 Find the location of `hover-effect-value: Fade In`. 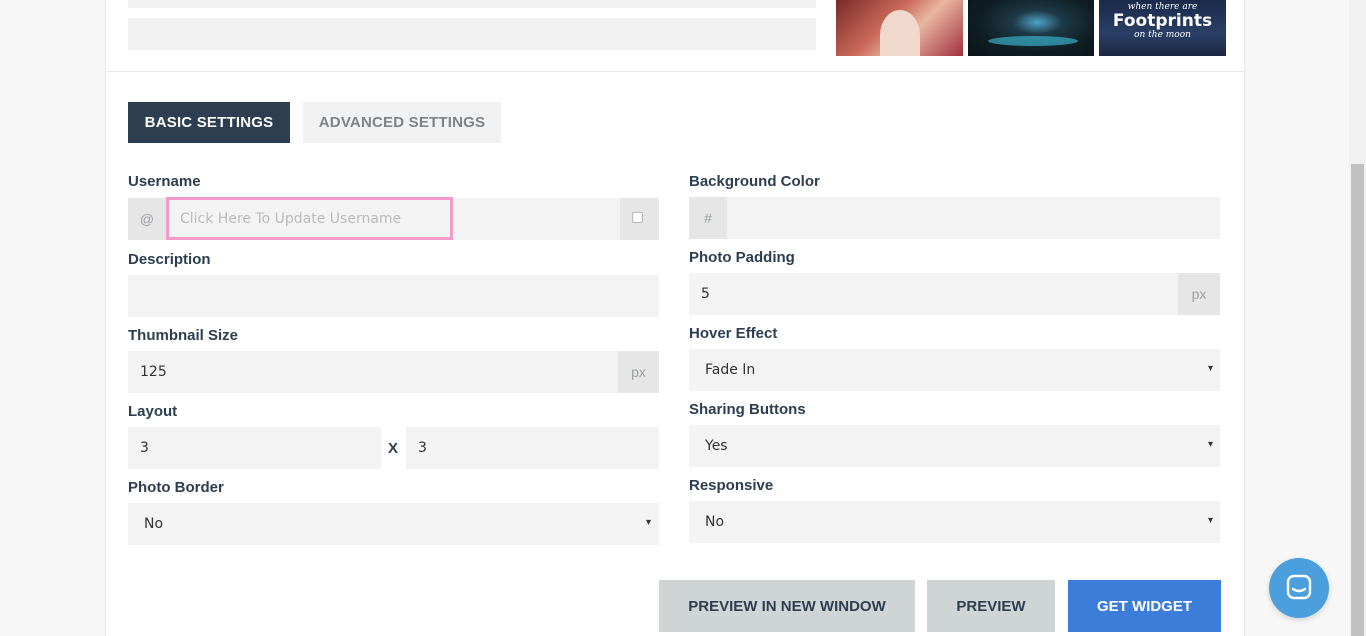

hover-effect-value: Fade In is located at coordinates (730, 370).